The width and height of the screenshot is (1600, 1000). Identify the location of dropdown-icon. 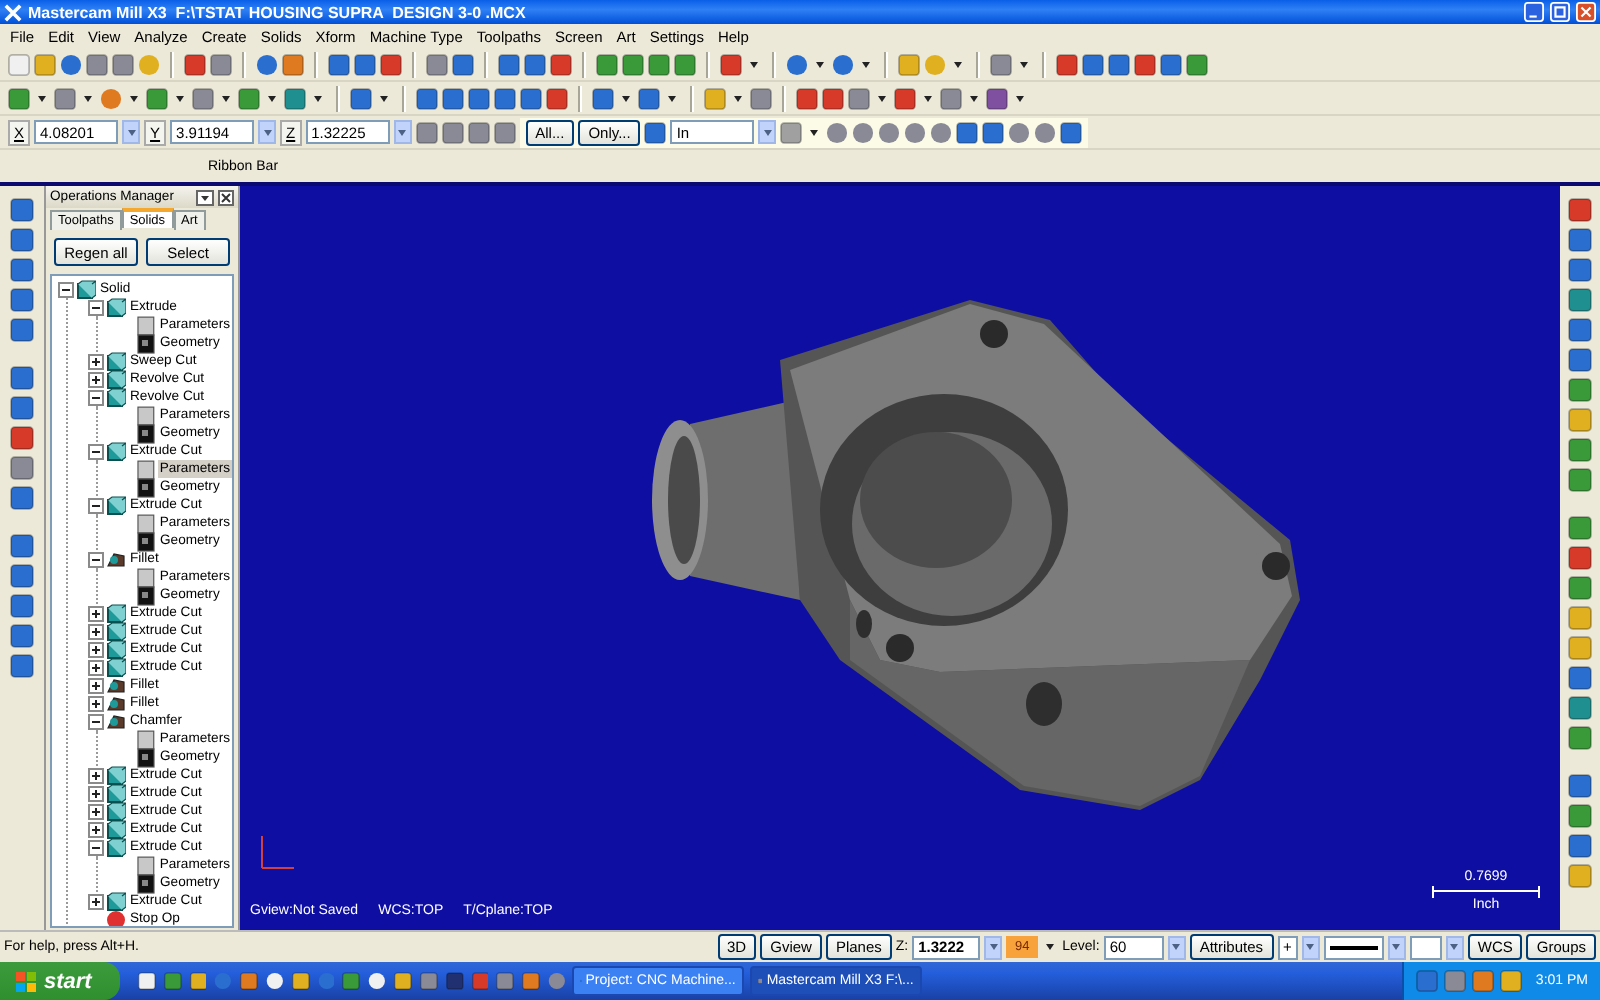
(205, 197).